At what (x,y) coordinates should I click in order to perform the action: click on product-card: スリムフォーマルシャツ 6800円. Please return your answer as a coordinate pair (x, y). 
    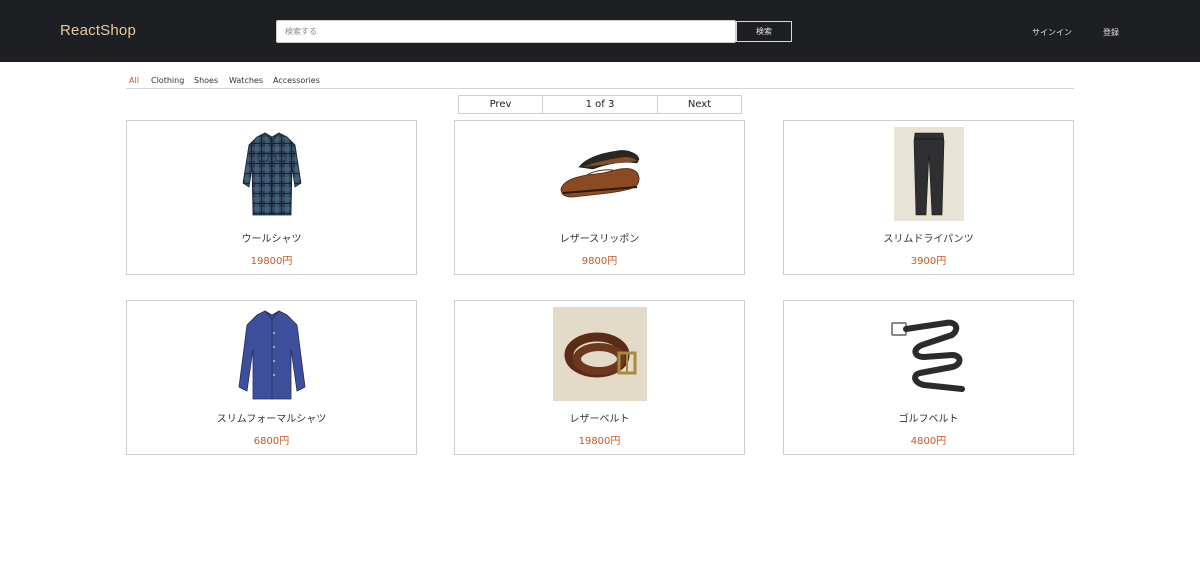
    Looking at the image, I should click on (271, 377).